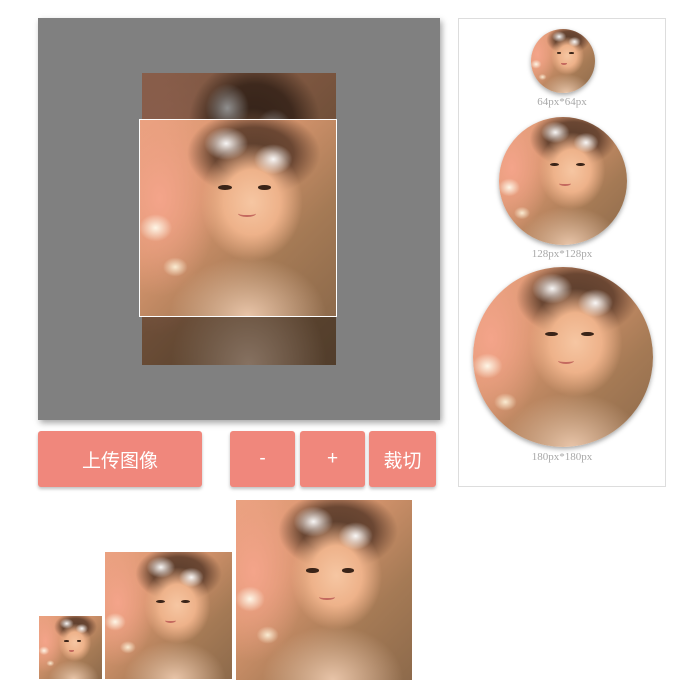 The image size is (683, 695). I want to click on preview-square-medium, so click(168, 615).